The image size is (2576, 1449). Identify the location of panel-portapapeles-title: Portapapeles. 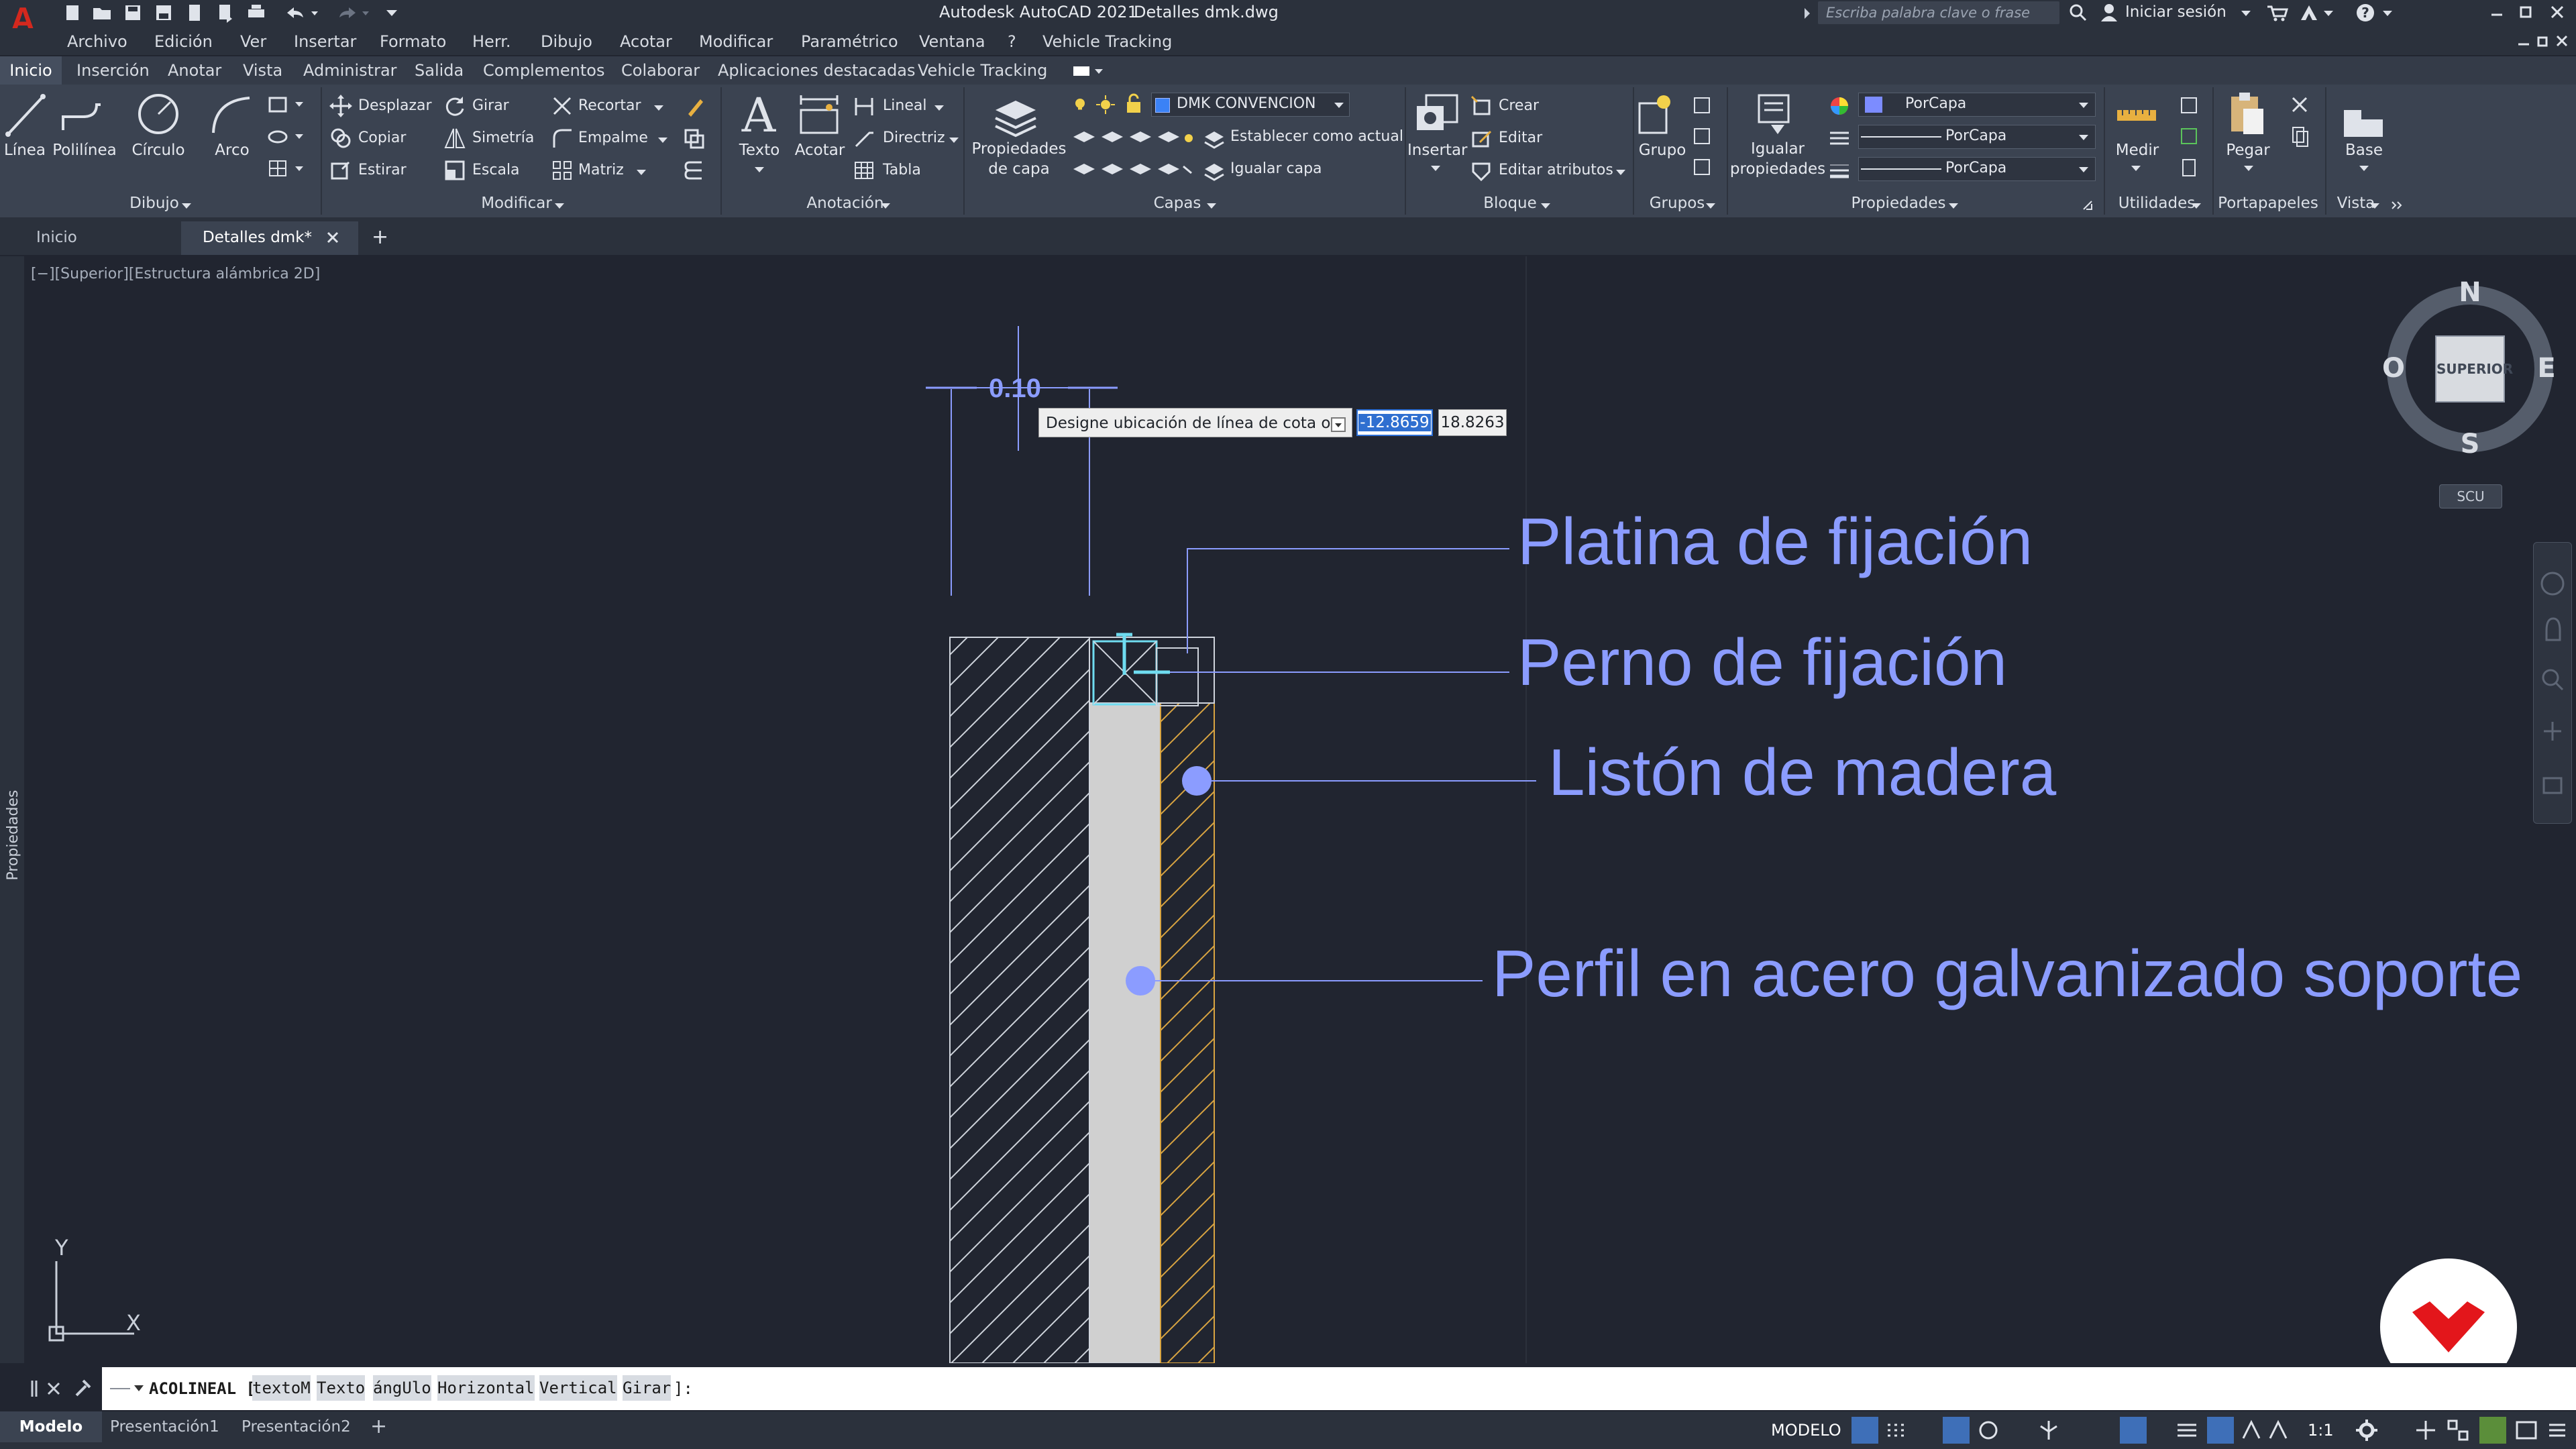
(2268, 203).